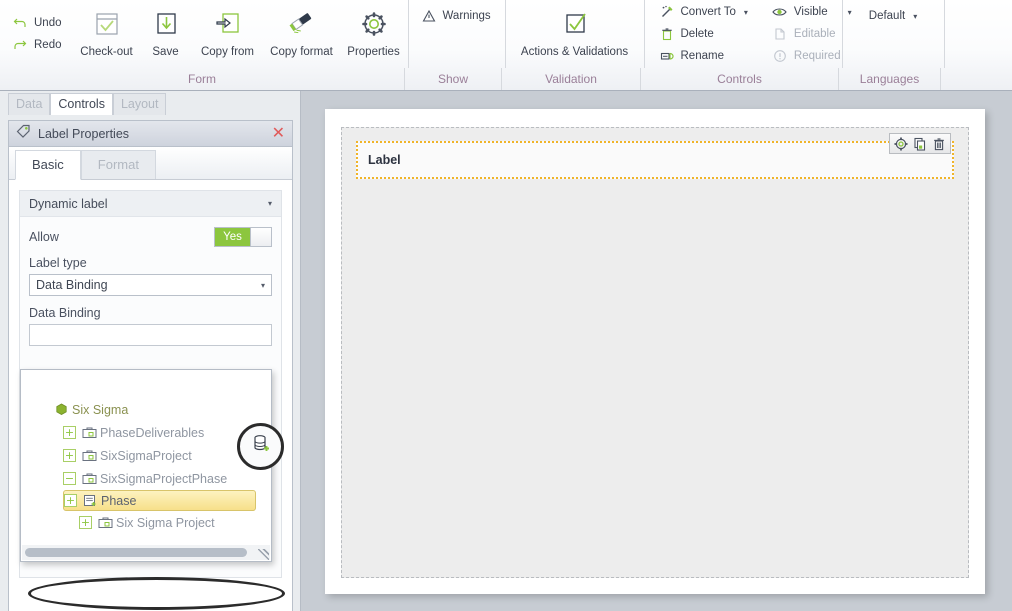 The width and height of the screenshot is (1012, 611). What do you see at coordinates (150, 285) in the screenshot?
I see `label-type-select: Data Binding ▾` at bounding box center [150, 285].